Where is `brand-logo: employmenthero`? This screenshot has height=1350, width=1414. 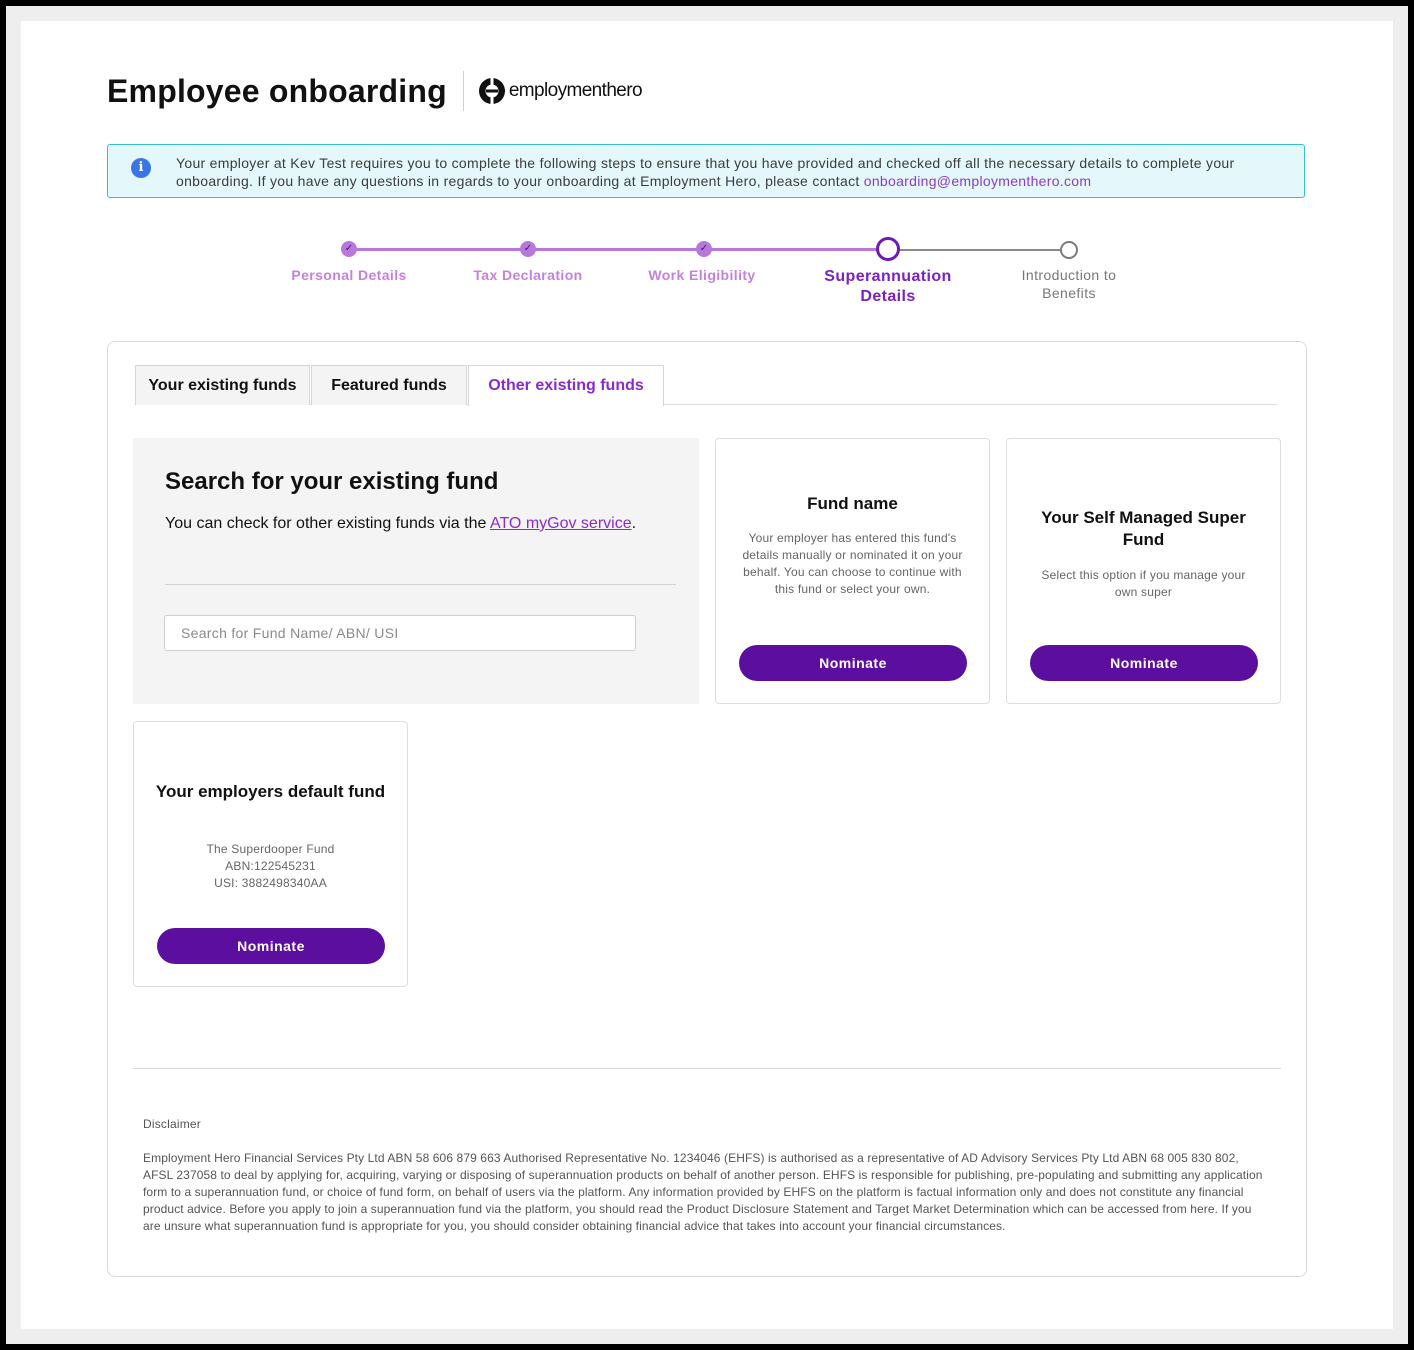
brand-logo: employmenthero is located at coordinates (560, 91).